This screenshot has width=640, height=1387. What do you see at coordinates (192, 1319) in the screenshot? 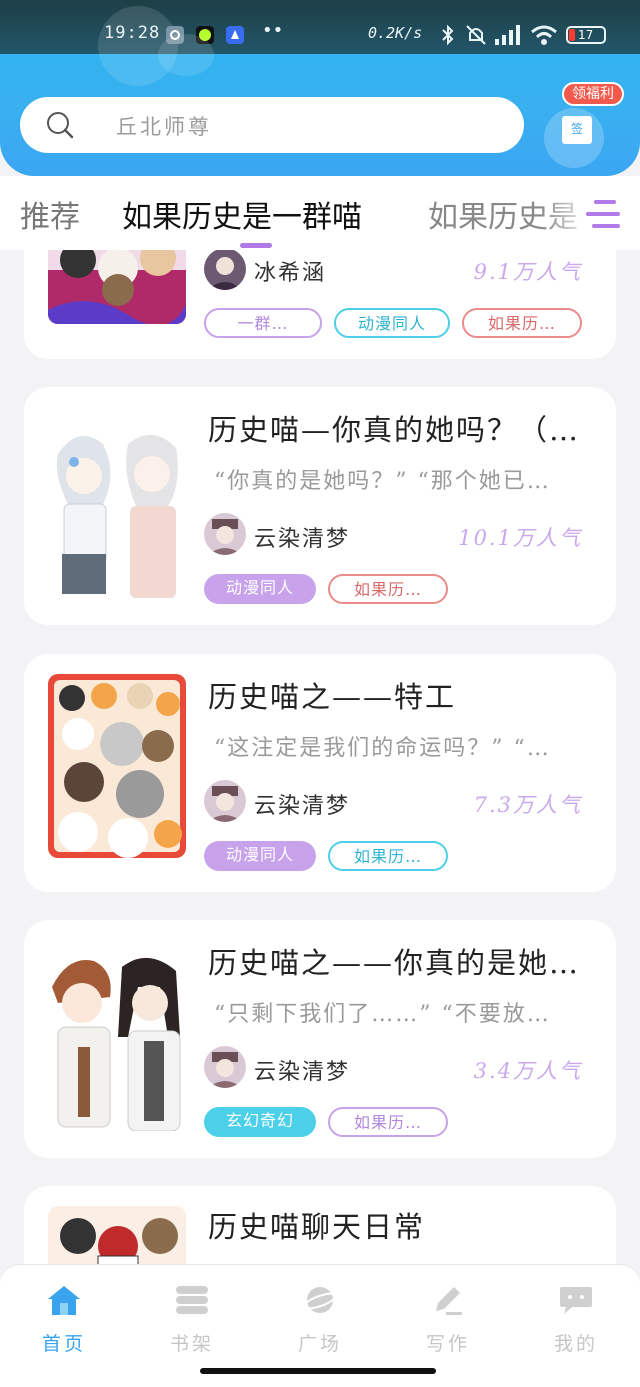
I see `nav-bookshelf: 书架` at bounding box center [192, 1319].